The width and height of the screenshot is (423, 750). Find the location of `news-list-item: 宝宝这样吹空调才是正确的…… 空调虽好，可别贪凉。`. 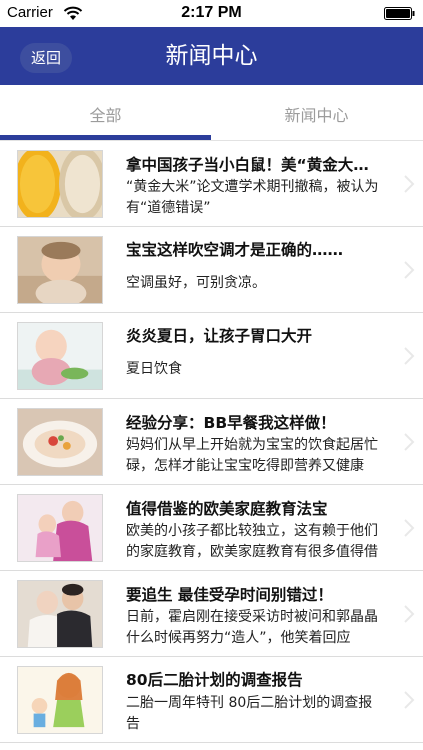

news-list-item: 宝宝这样吹空调才是正确的…… 空调虽好，可别贪凉。 is located at coordinates (211, 270).